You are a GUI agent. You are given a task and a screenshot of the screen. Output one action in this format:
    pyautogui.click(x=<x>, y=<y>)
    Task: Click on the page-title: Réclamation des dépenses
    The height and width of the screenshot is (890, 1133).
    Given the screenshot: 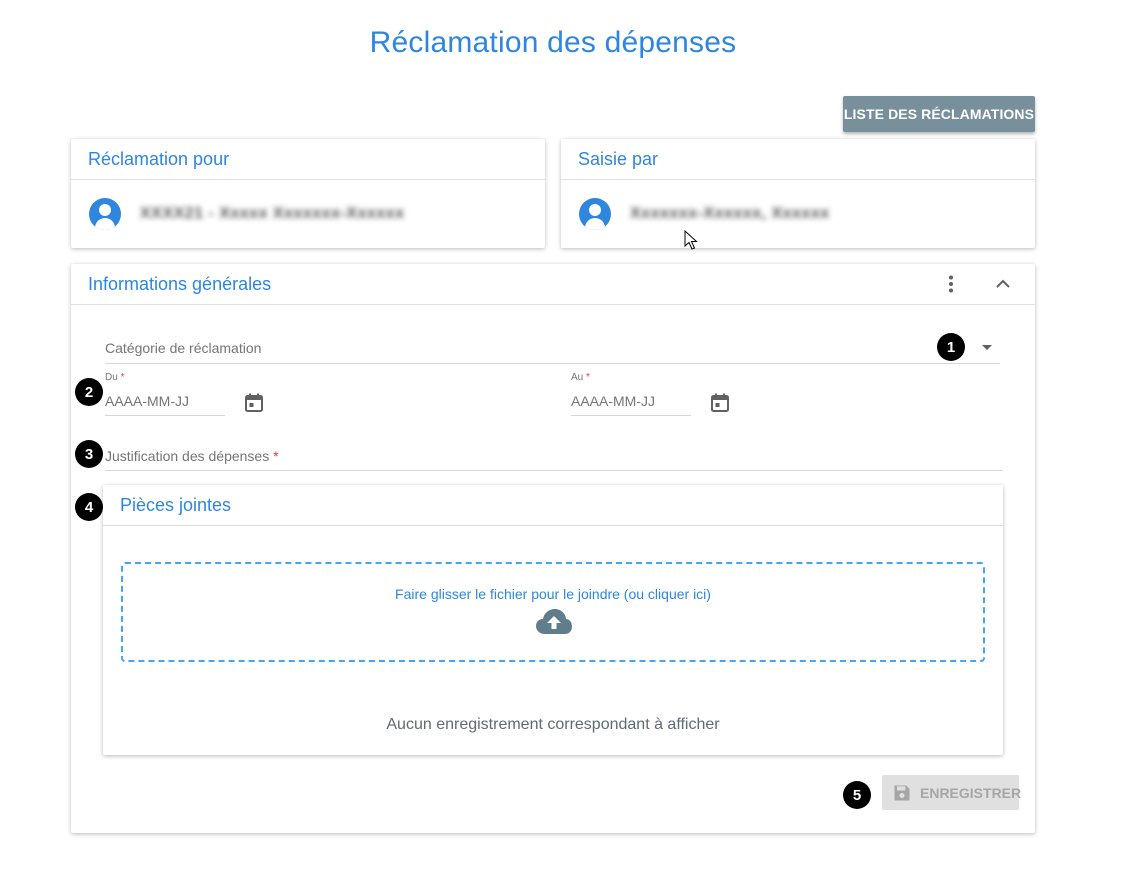 What is the action you would take?
    pyautogui.click(x=553, y=42)
    